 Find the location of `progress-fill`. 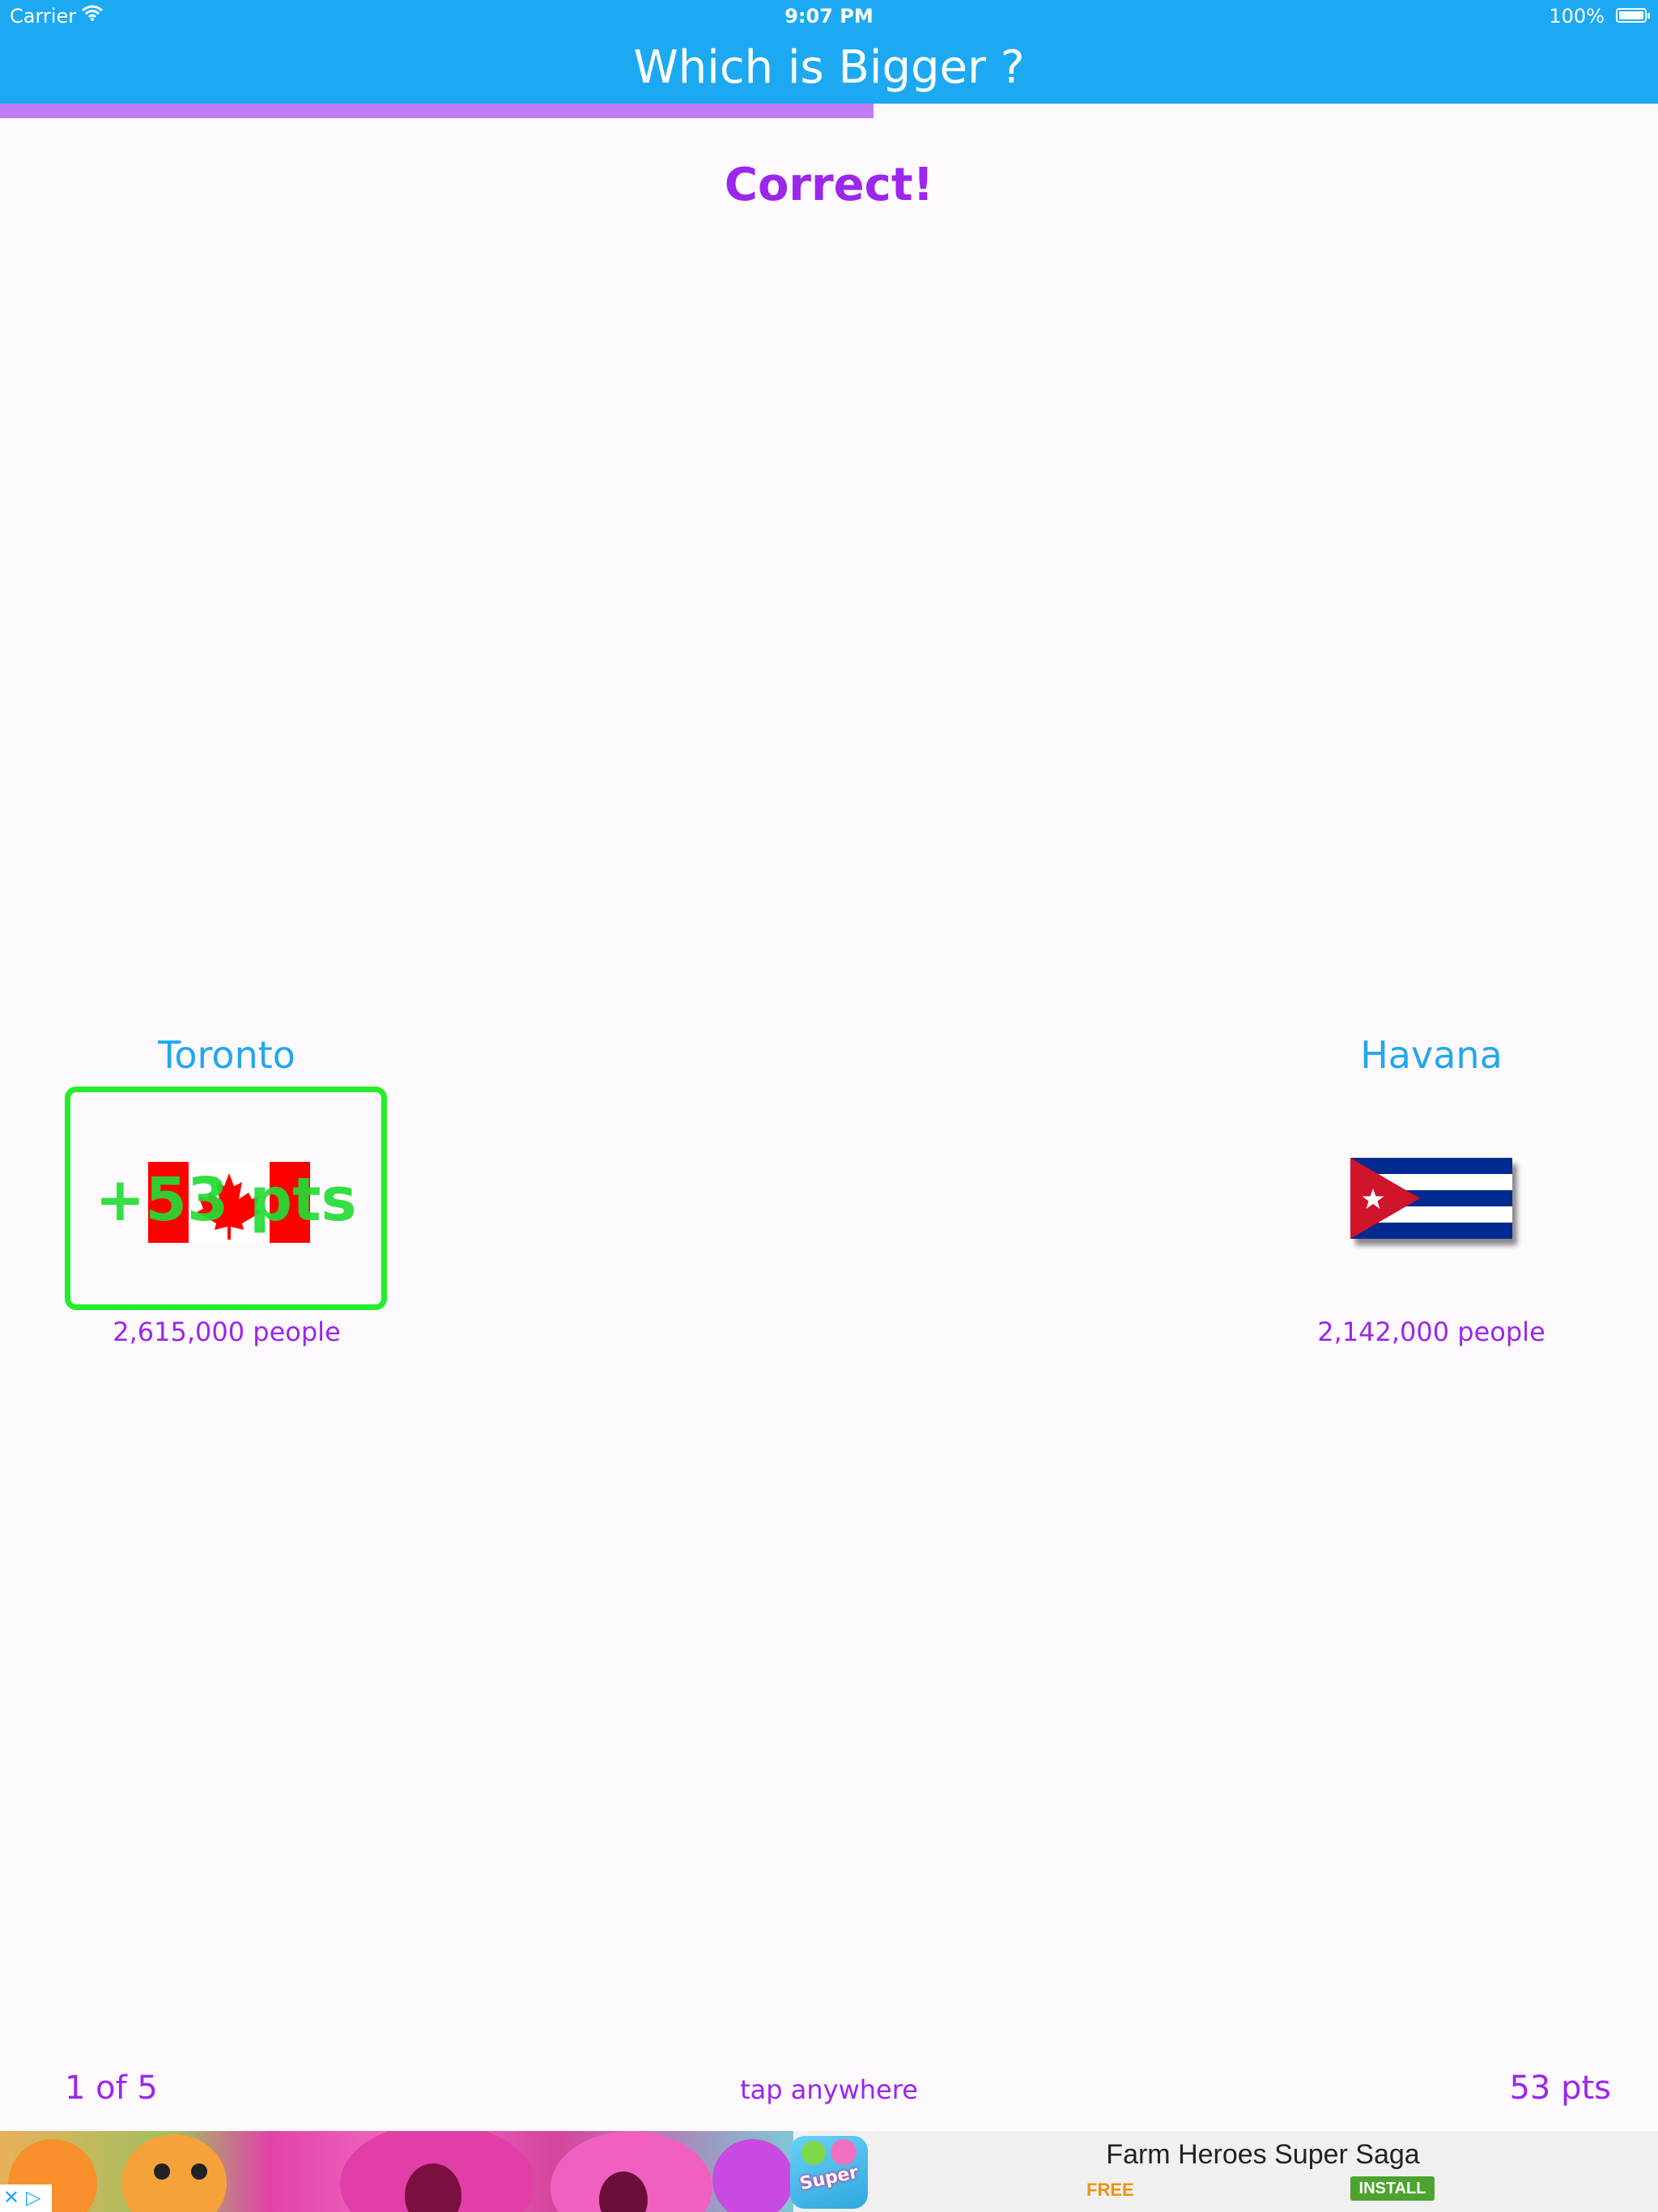

progress-fill is located at coordinates (437, 111).